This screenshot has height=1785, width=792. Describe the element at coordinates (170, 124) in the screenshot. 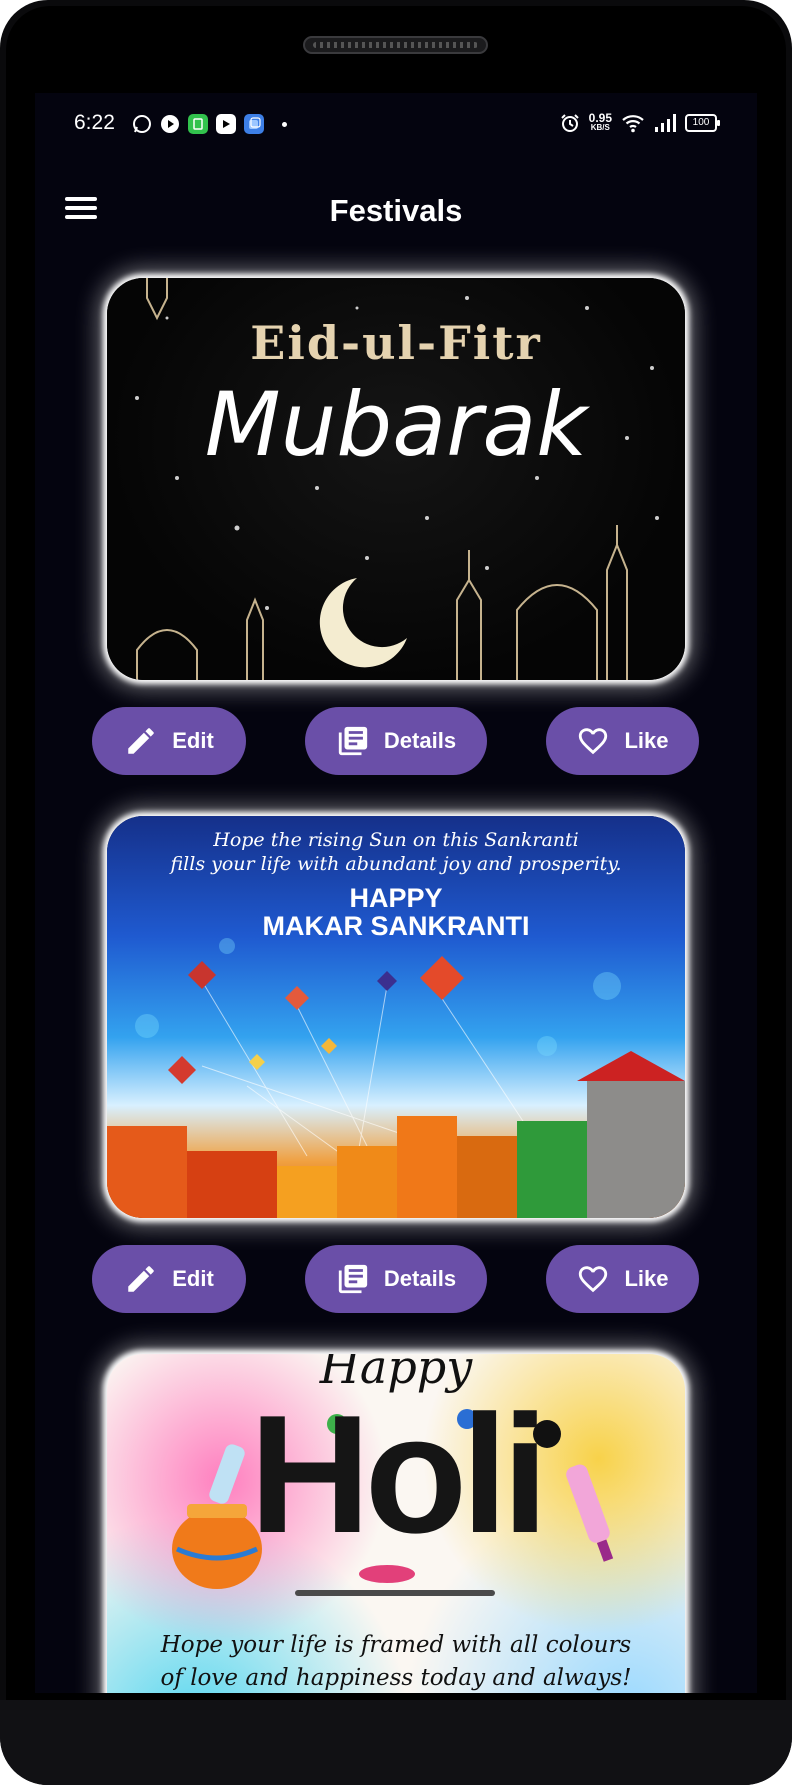

I see `play-icon` at that location.